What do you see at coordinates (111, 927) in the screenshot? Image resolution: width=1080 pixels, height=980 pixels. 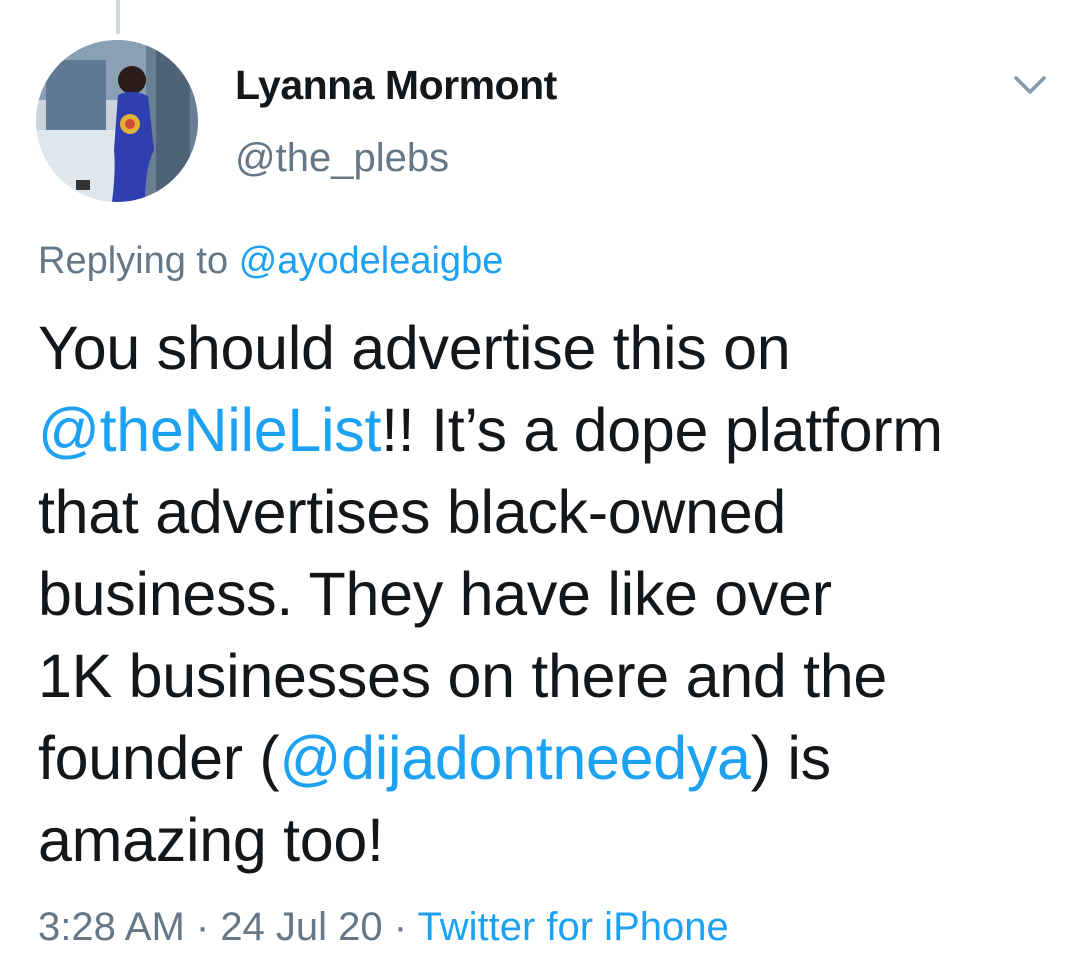 I see `tweet-time: 3:28 AM` at bounding box center [111, 927].